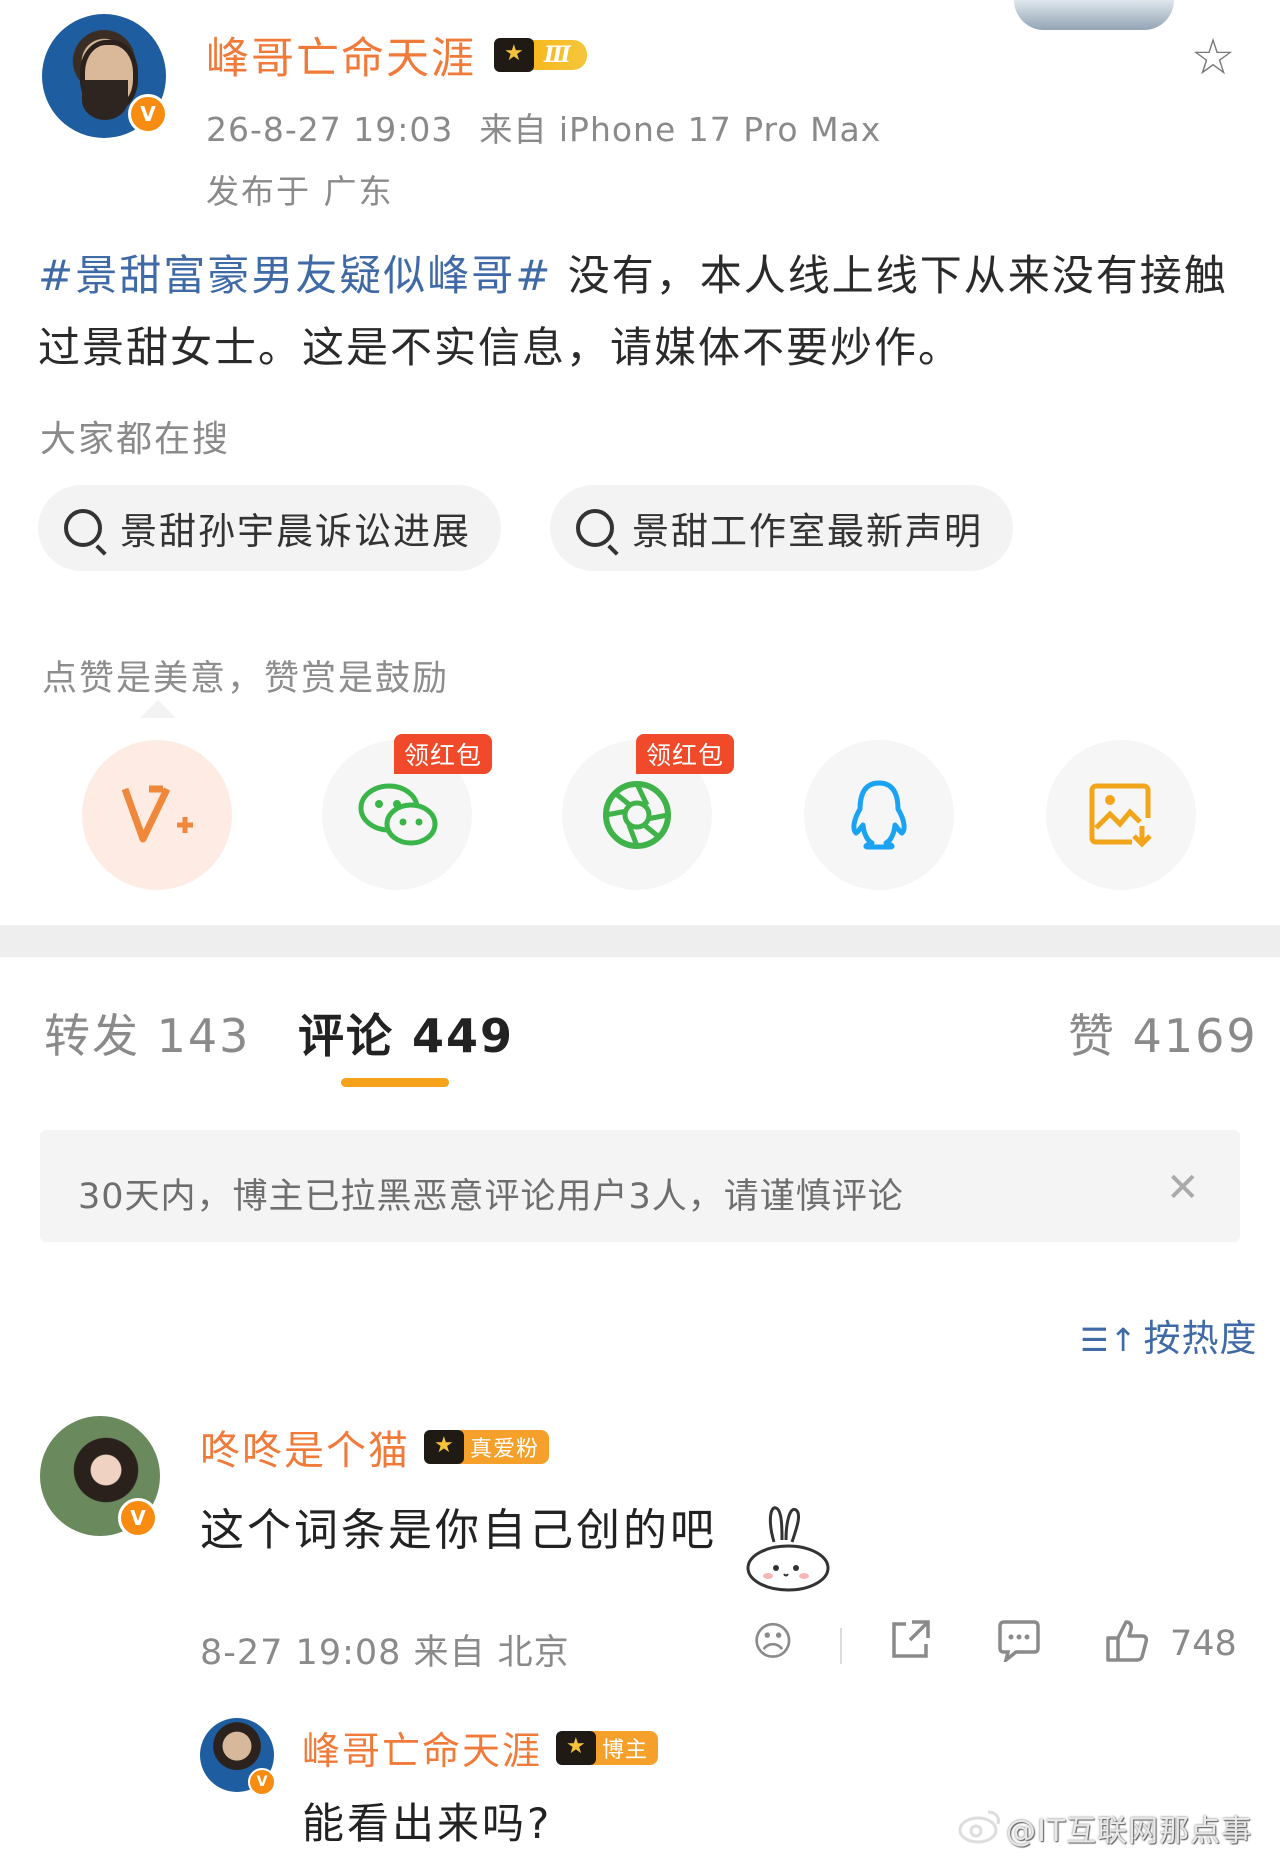 Image resolution: width=1280 pixels, height=1860 pixels. What do you see at coordinates (398, 814) in the screenshot?
I see `wechat-icon` at bounding box center [398, 814].